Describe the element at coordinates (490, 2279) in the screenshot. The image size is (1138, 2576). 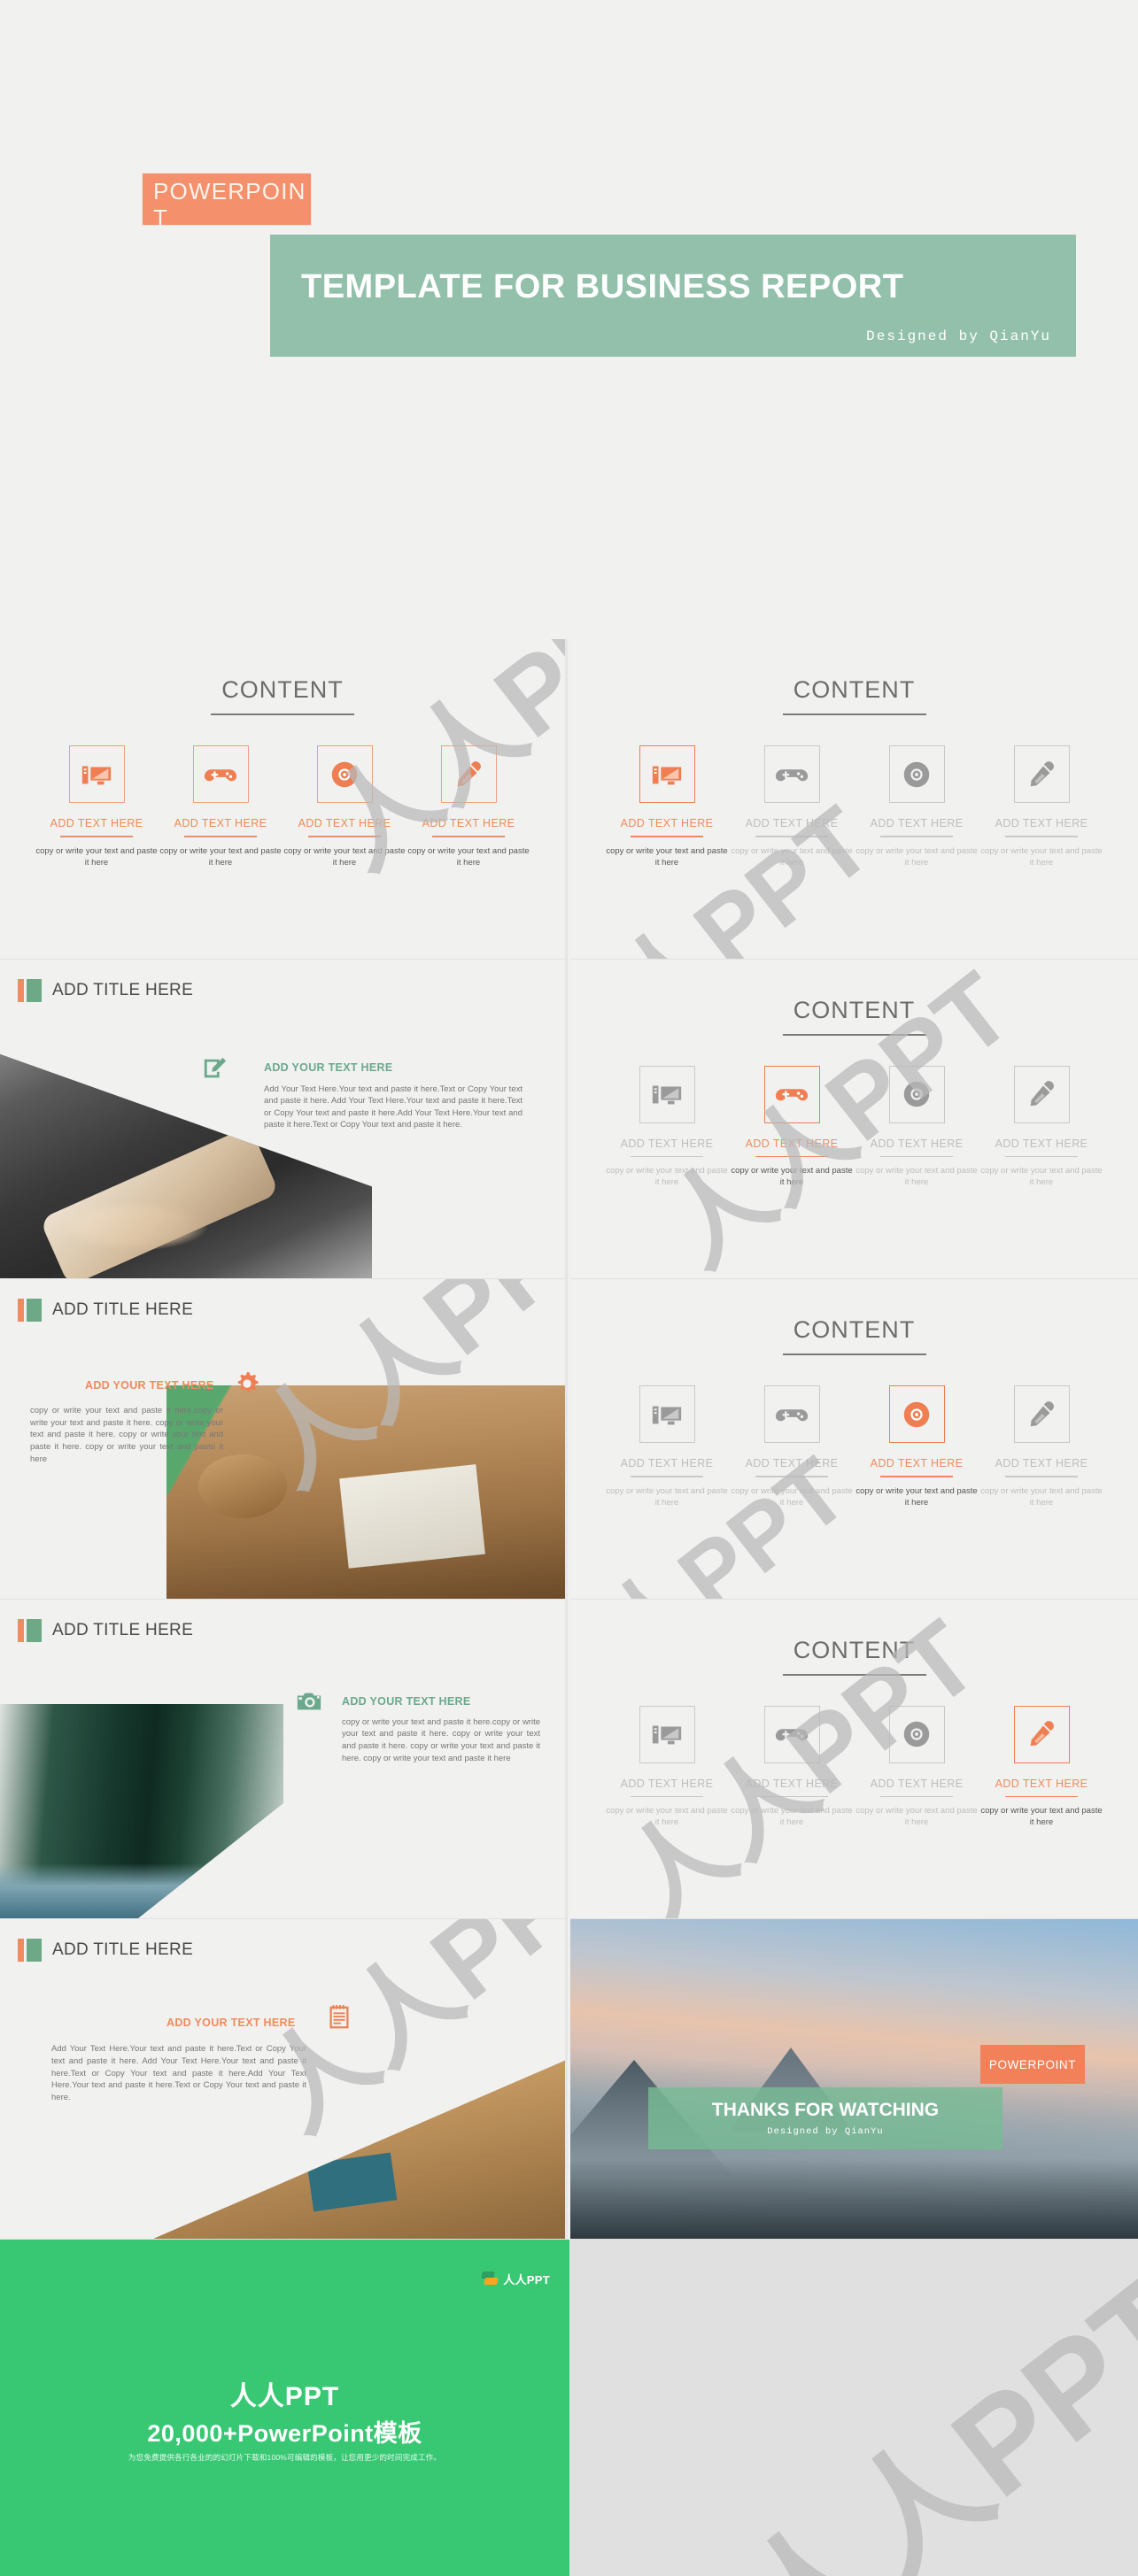
I see `logo-mark-icon` at that location.